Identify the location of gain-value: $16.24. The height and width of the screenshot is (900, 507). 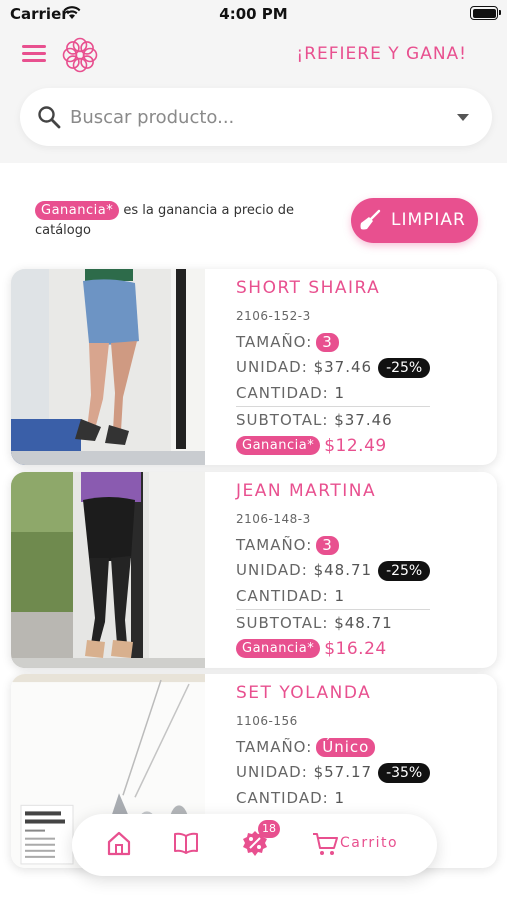
(355, 648).